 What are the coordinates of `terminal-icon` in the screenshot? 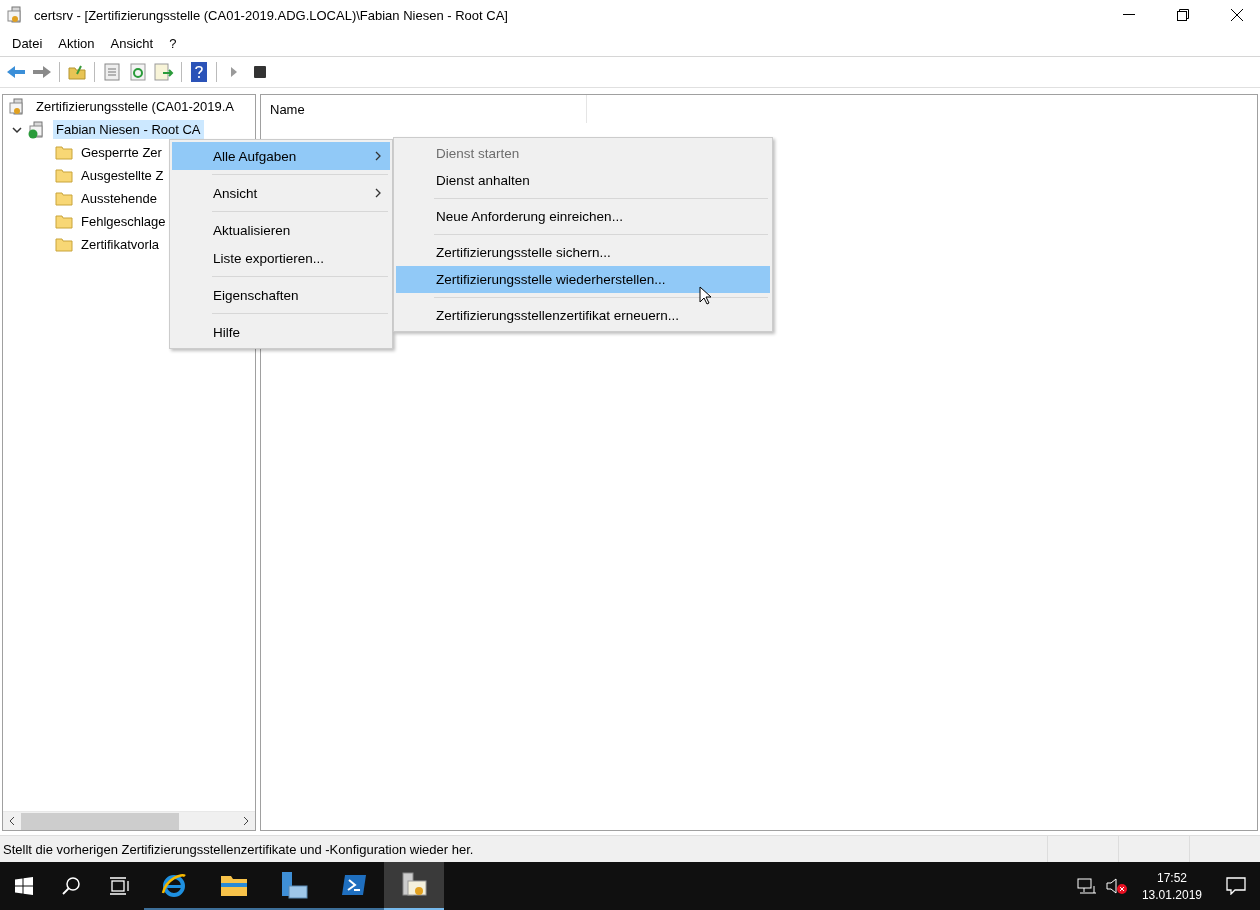 It's located at (354, 885).